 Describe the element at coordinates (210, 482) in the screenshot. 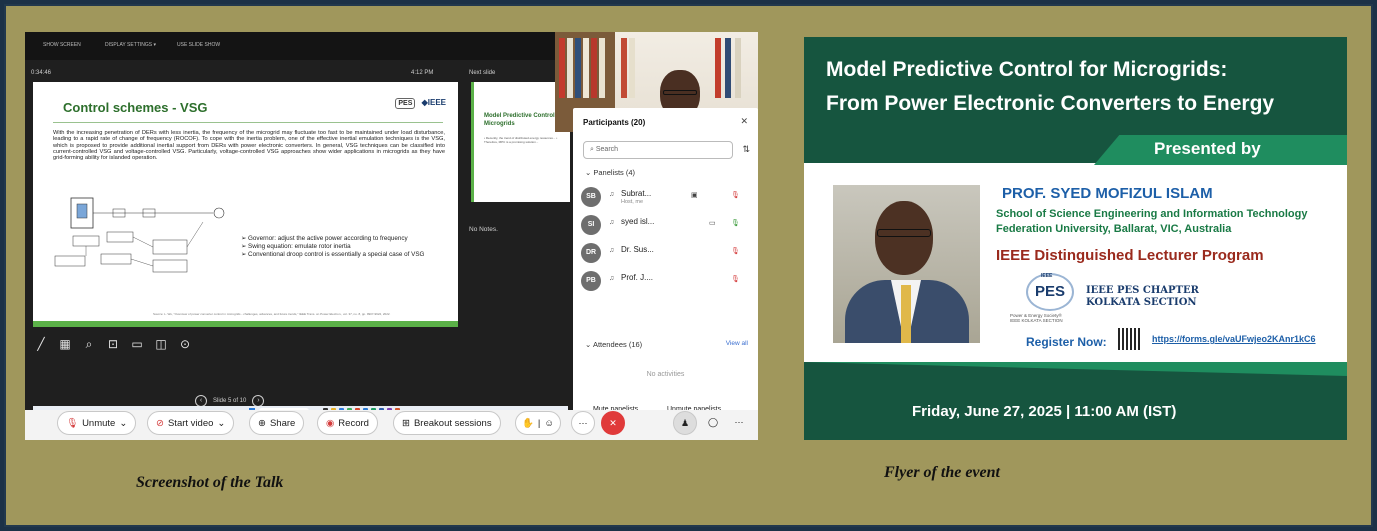

I see `left-caption: Screenshot of the Talk` at that location.